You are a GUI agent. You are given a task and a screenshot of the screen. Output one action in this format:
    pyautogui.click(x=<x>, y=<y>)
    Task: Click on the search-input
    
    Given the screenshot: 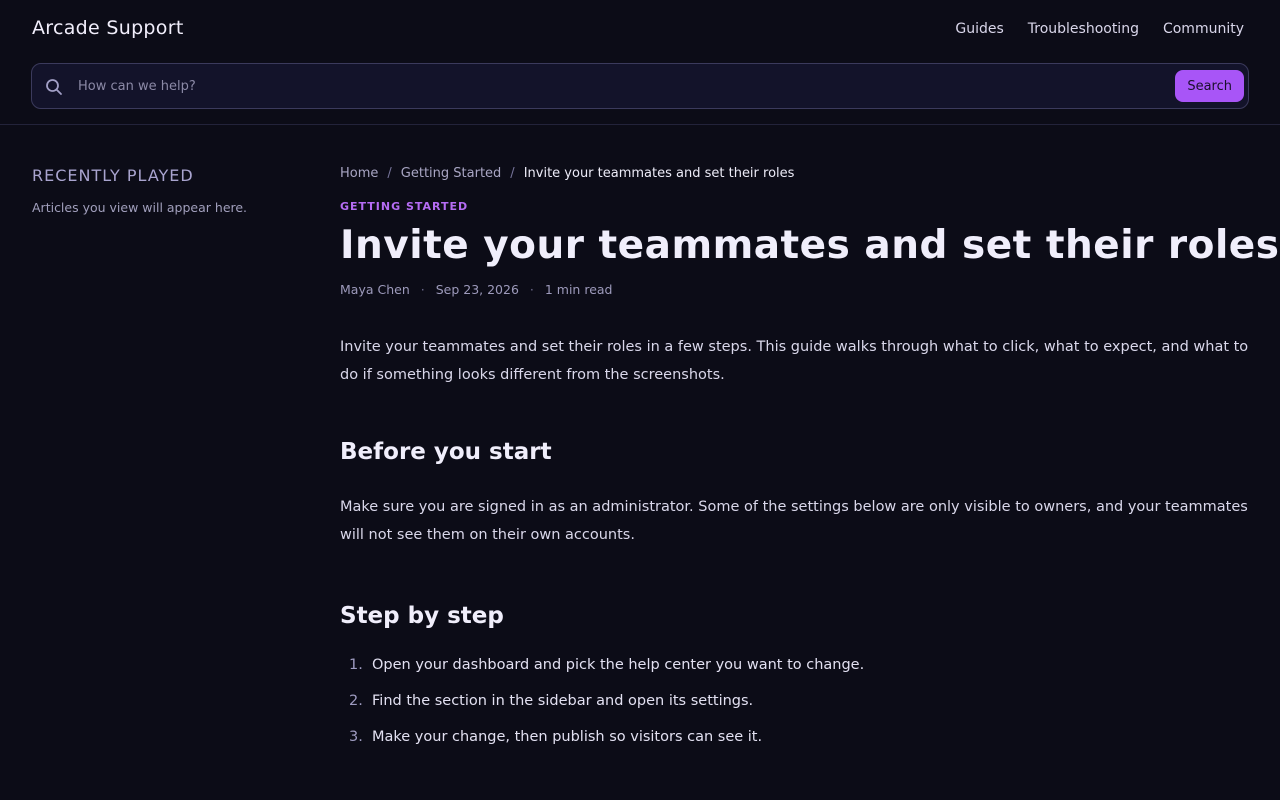 What is the action you would take?
    pyautogui.click(x=616, y=86)
    